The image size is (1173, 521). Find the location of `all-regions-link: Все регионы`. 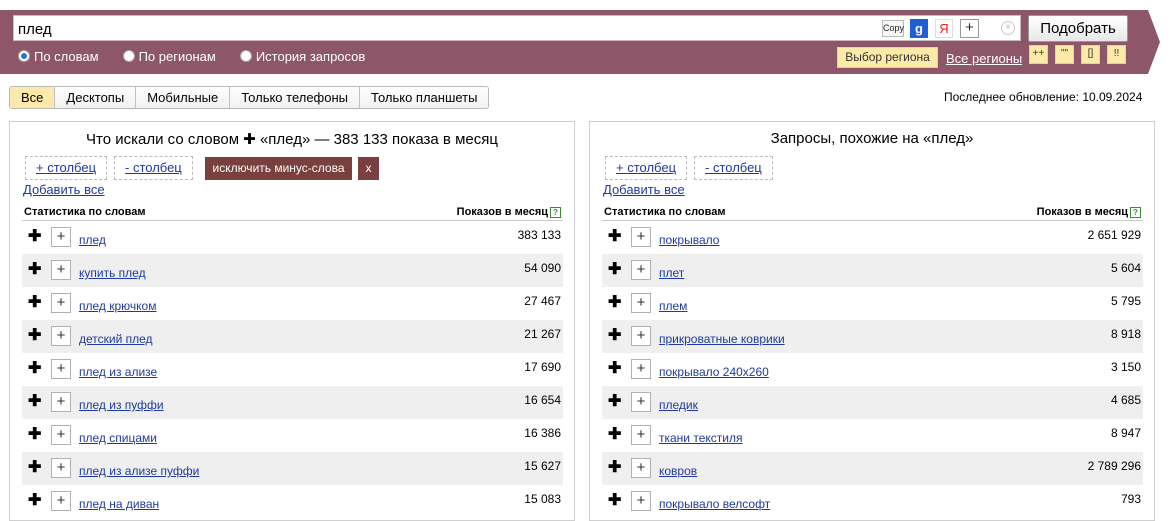

all-regions-link: Все регионы is located at coordinates (984, 58).